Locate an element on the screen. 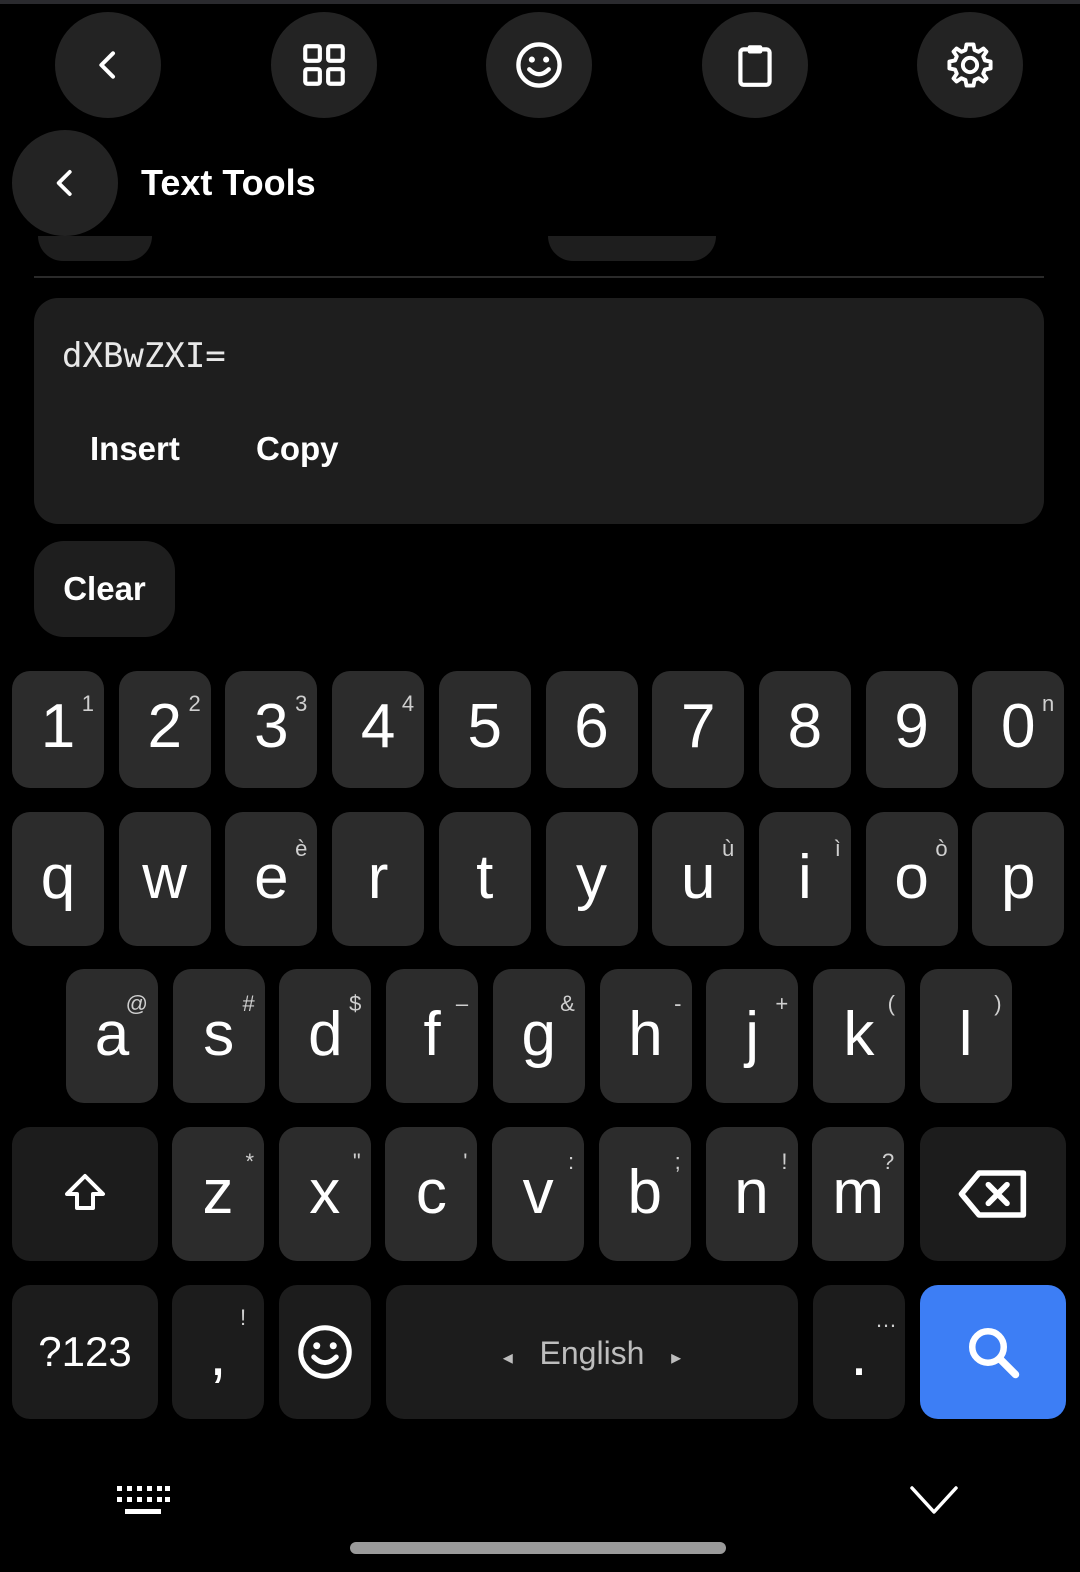 This screenshot has height=1572, width=1080. backspace-icon is located at coordinates (992, 1194).